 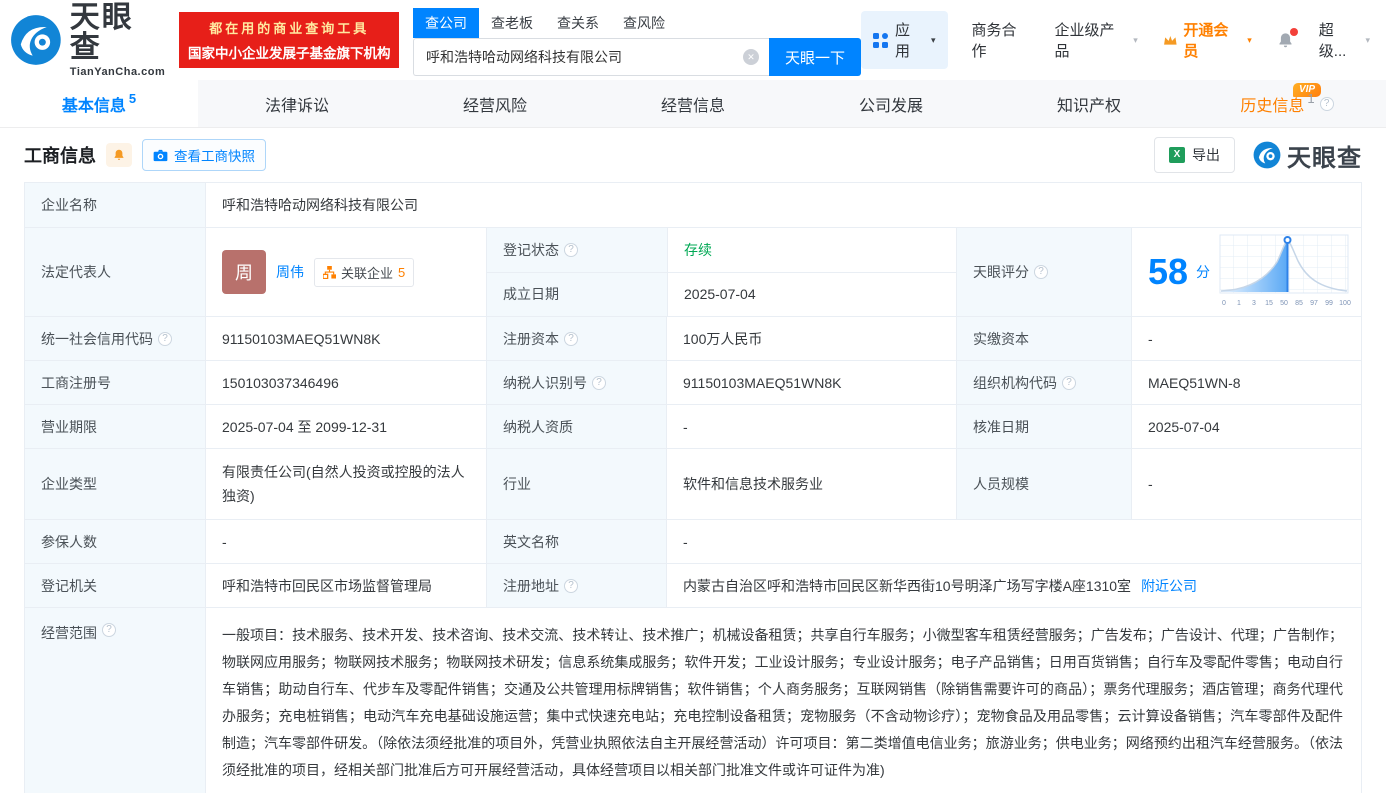 What do you see at coordinates (289, 28) in the screenshot?
I see `banner-line1: 都在用的商业查询工具` at bounding box center [289, 28].